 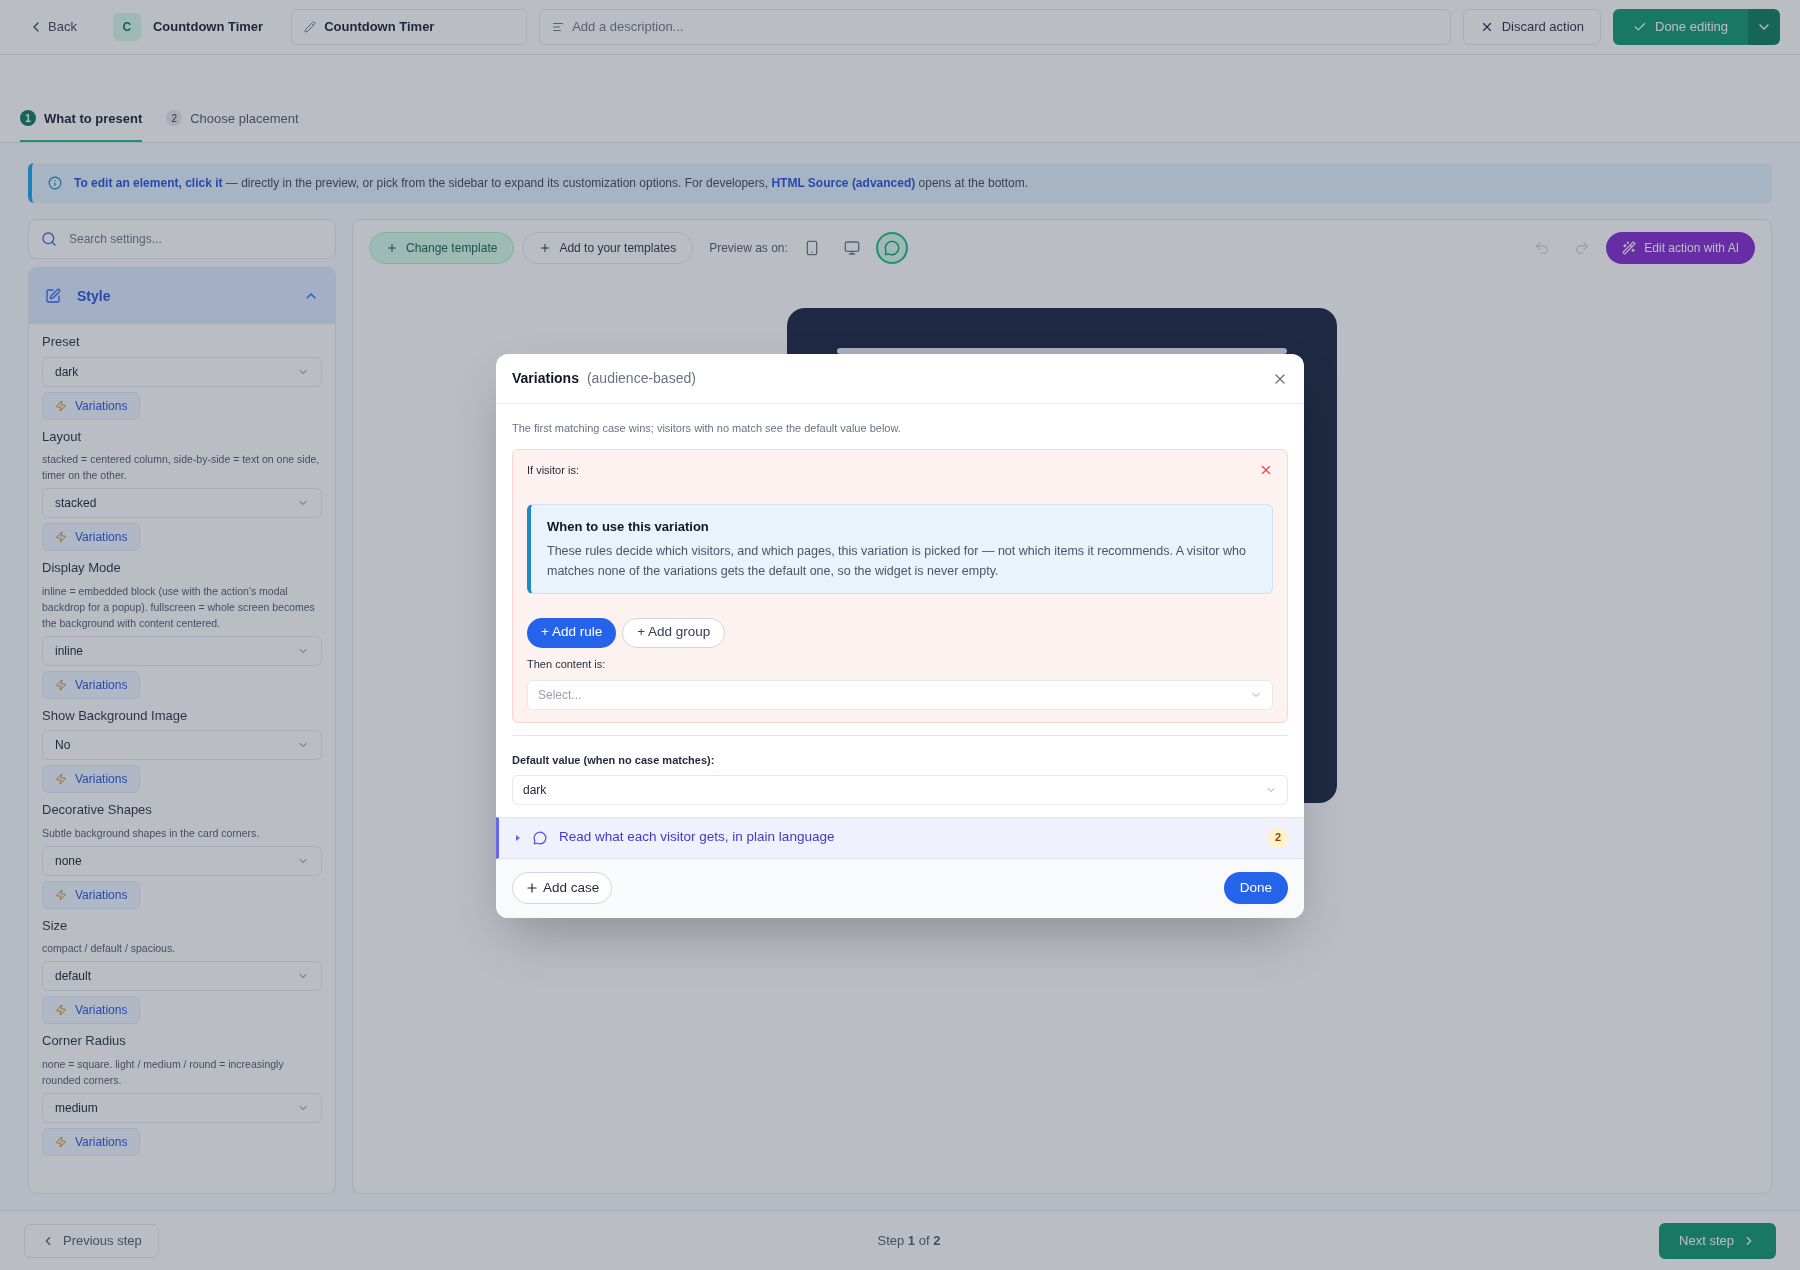 I want to click on modal-title: Variations, so click(x=545, y=378).